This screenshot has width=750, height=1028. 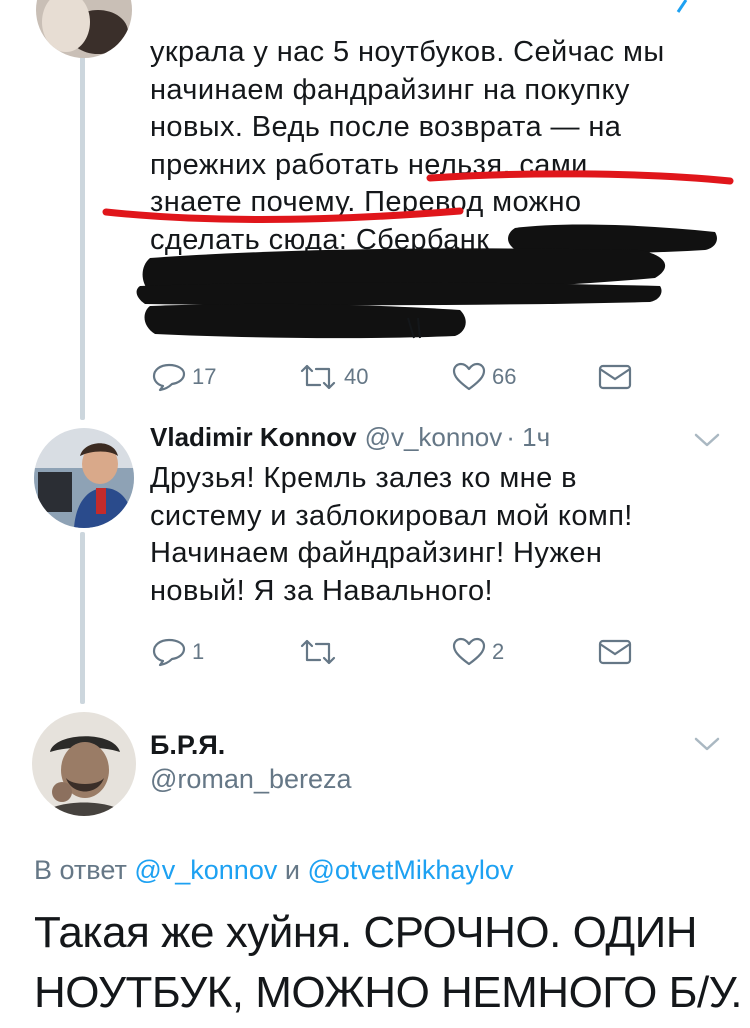 I want to click on thread-line-top, so click(x=82, y=230).